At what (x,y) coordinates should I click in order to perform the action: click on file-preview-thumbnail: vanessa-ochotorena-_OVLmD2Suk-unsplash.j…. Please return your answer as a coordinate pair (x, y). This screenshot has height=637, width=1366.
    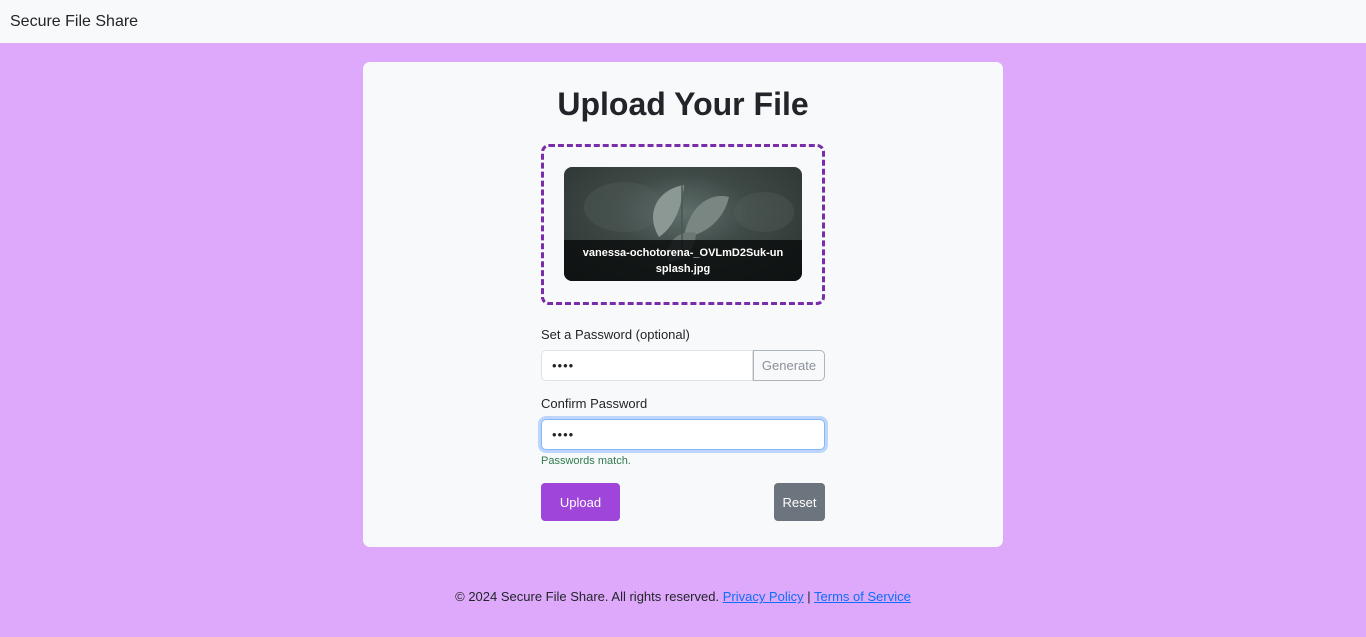
    Looking at the image, I should click on (683, 224).